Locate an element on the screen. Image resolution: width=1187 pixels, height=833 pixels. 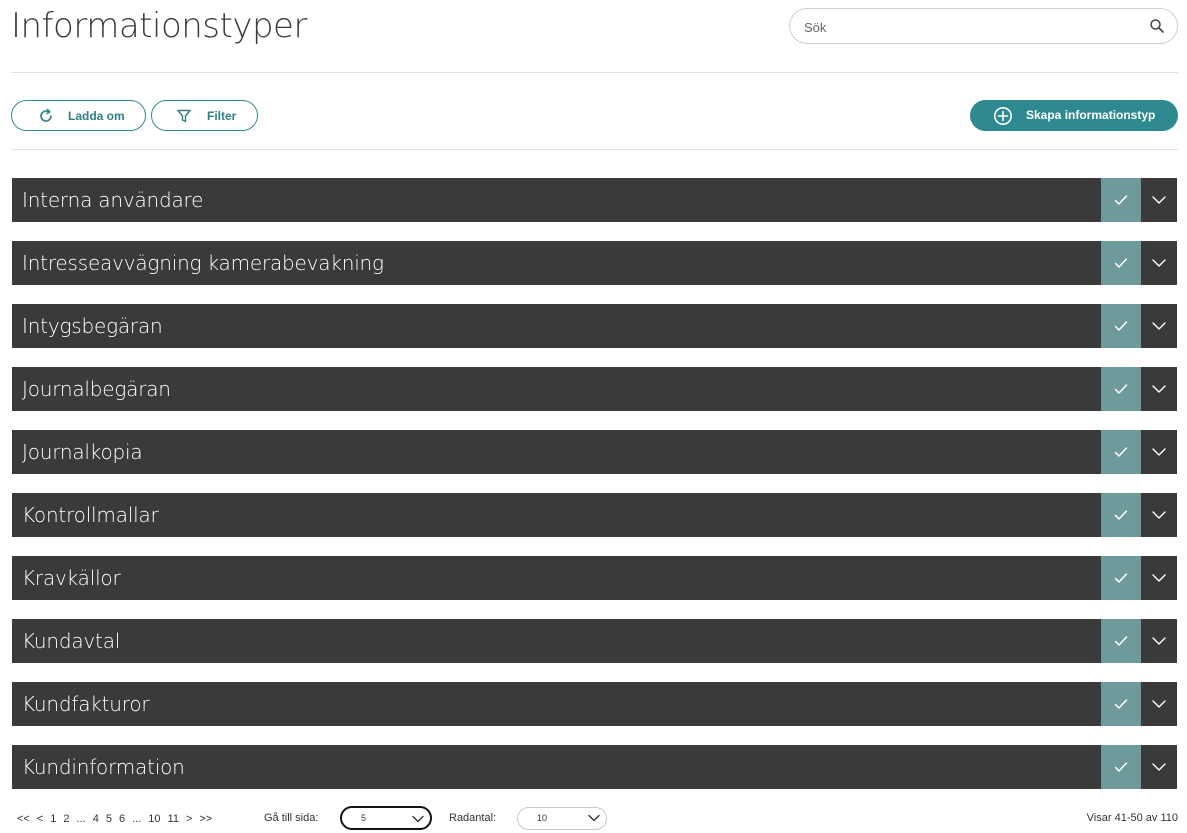
list-item-title: Interna användare is located at coordinates (113, 200).